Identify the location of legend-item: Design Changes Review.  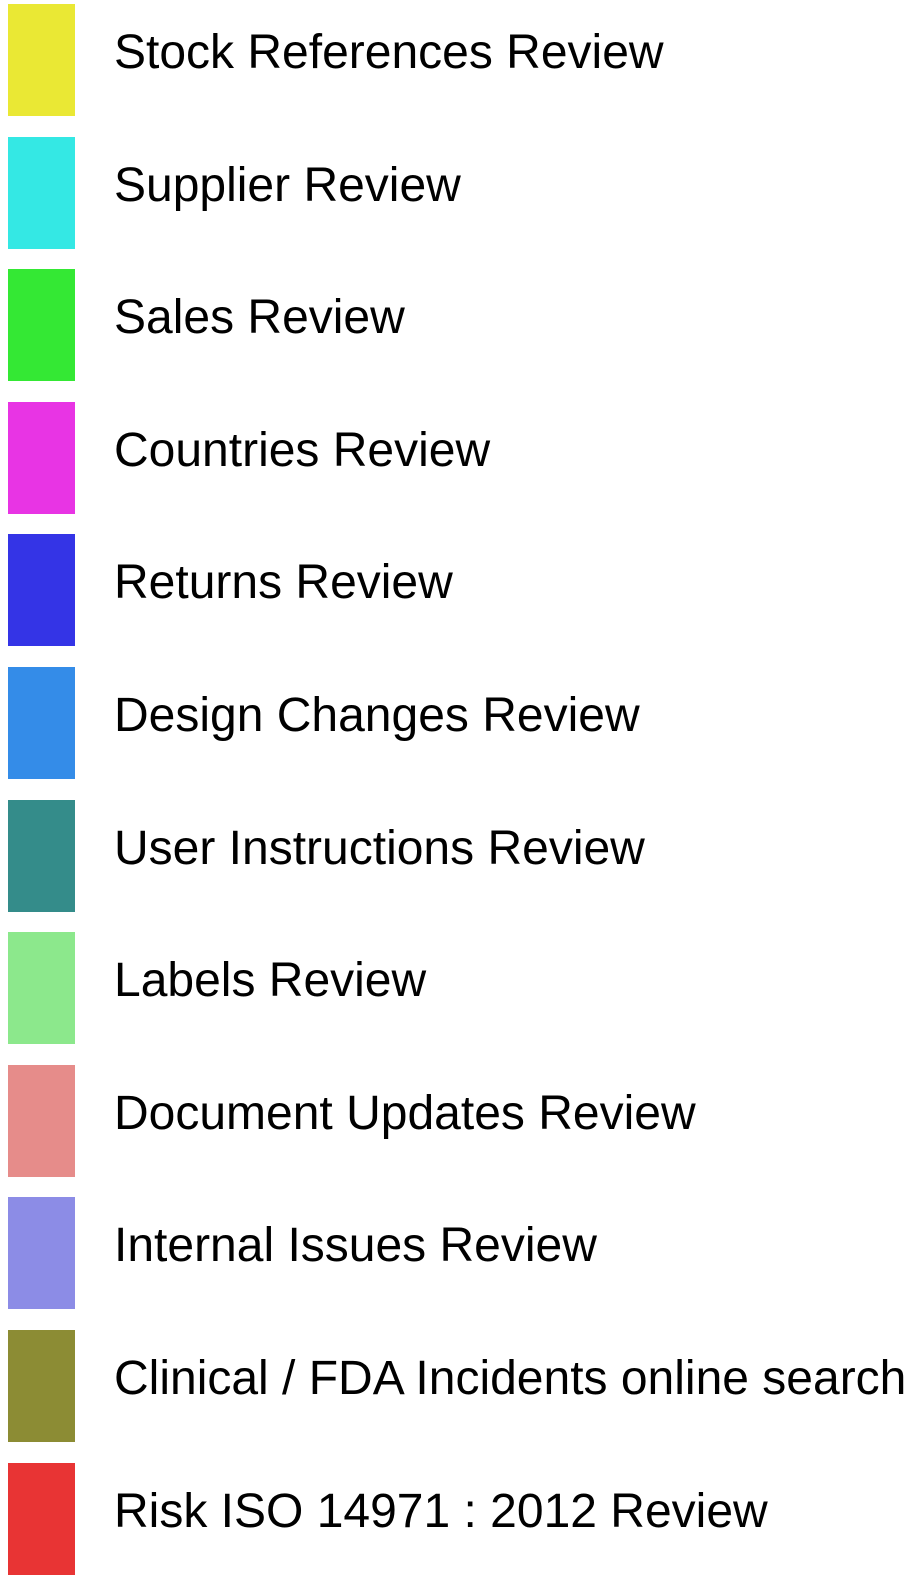
(456, 723).